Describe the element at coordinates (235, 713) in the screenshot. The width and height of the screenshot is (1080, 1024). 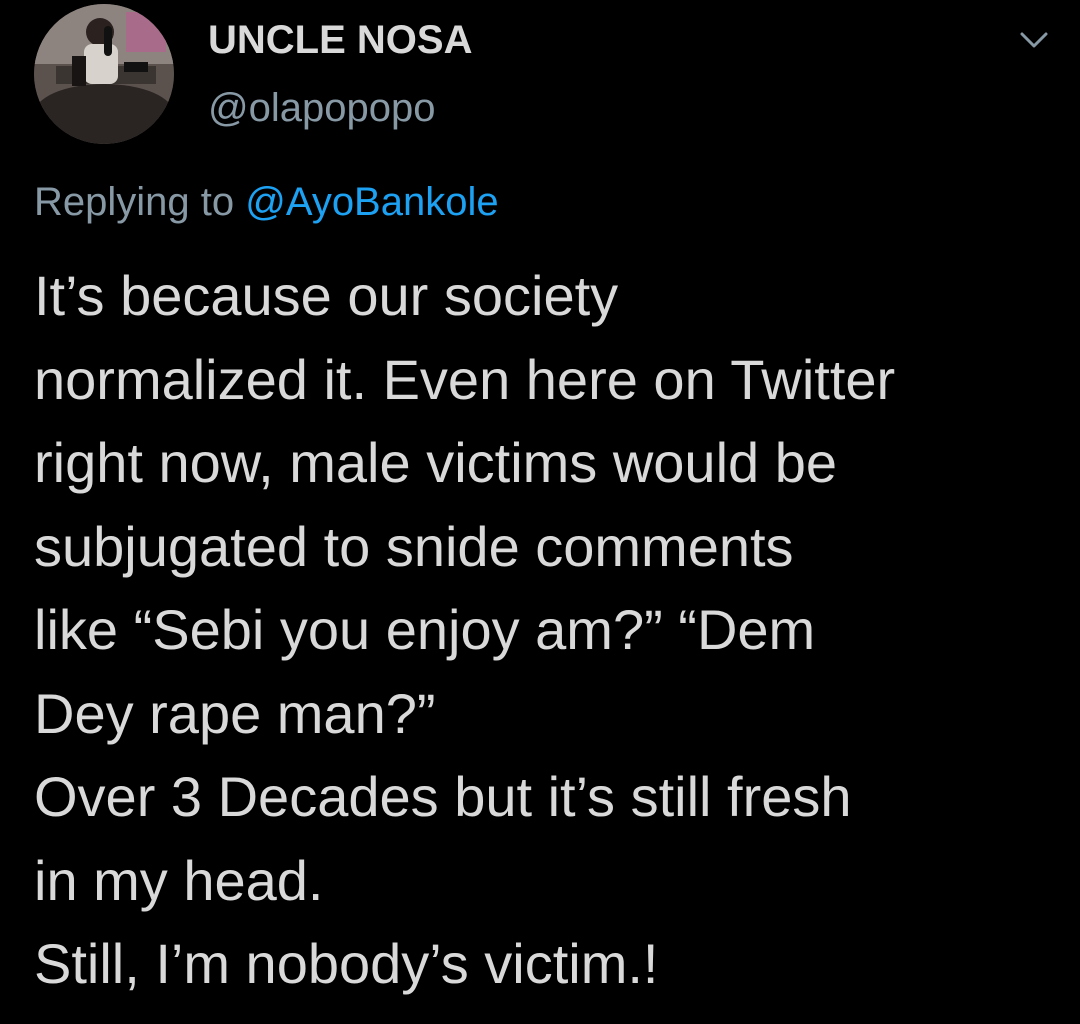
I see `tweet-line: Dey rape man?”` at that location.